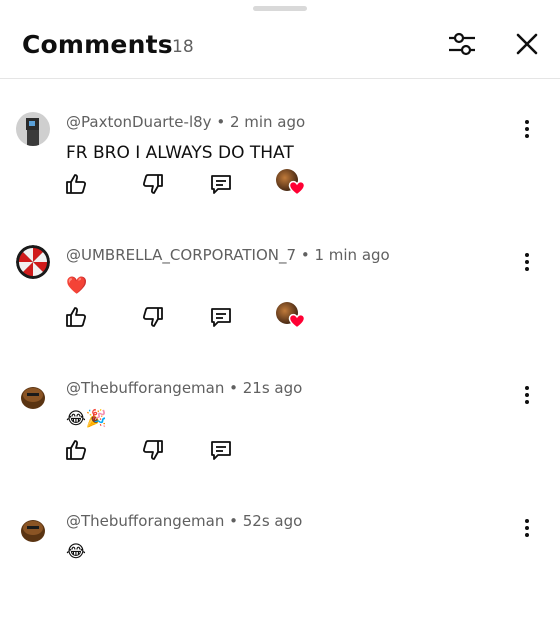 Image resolution: width=560 pixels, height=632 pixels. I want to click on comment-time: 1 min ago, so click(352, 255).